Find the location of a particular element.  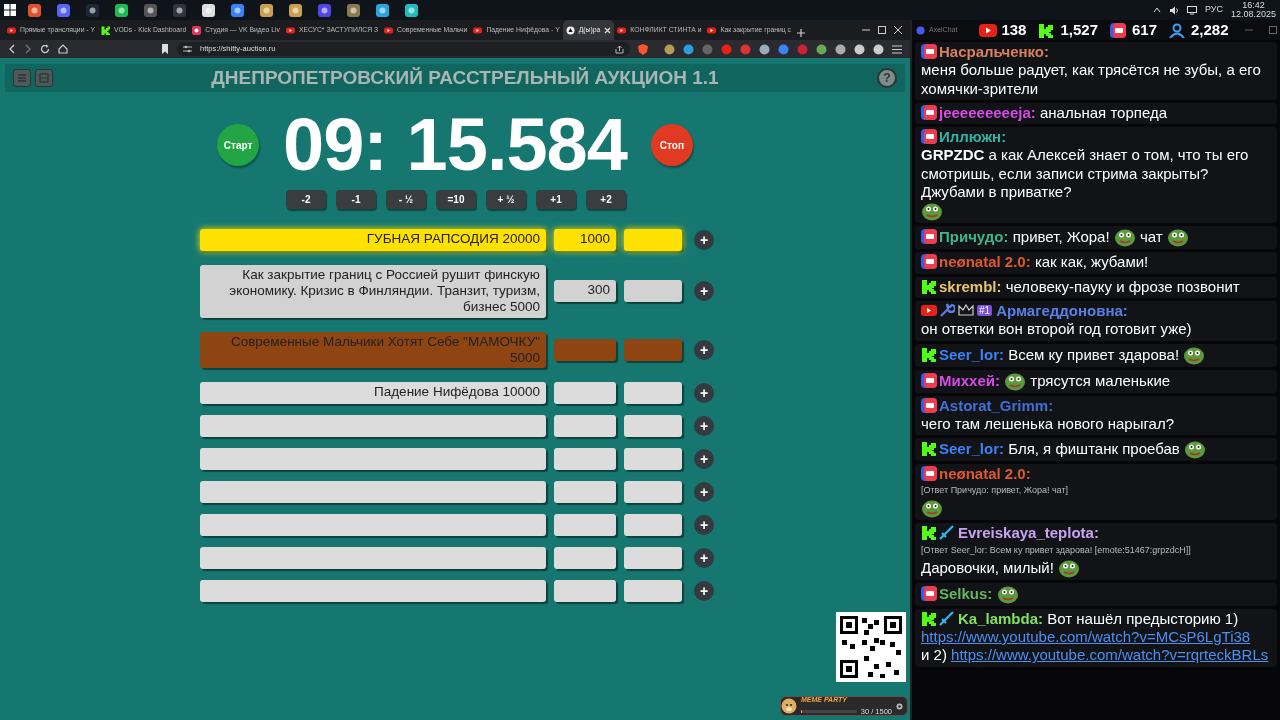

clock-date: 12.08.2025 is located at coordinates (1253, 15).